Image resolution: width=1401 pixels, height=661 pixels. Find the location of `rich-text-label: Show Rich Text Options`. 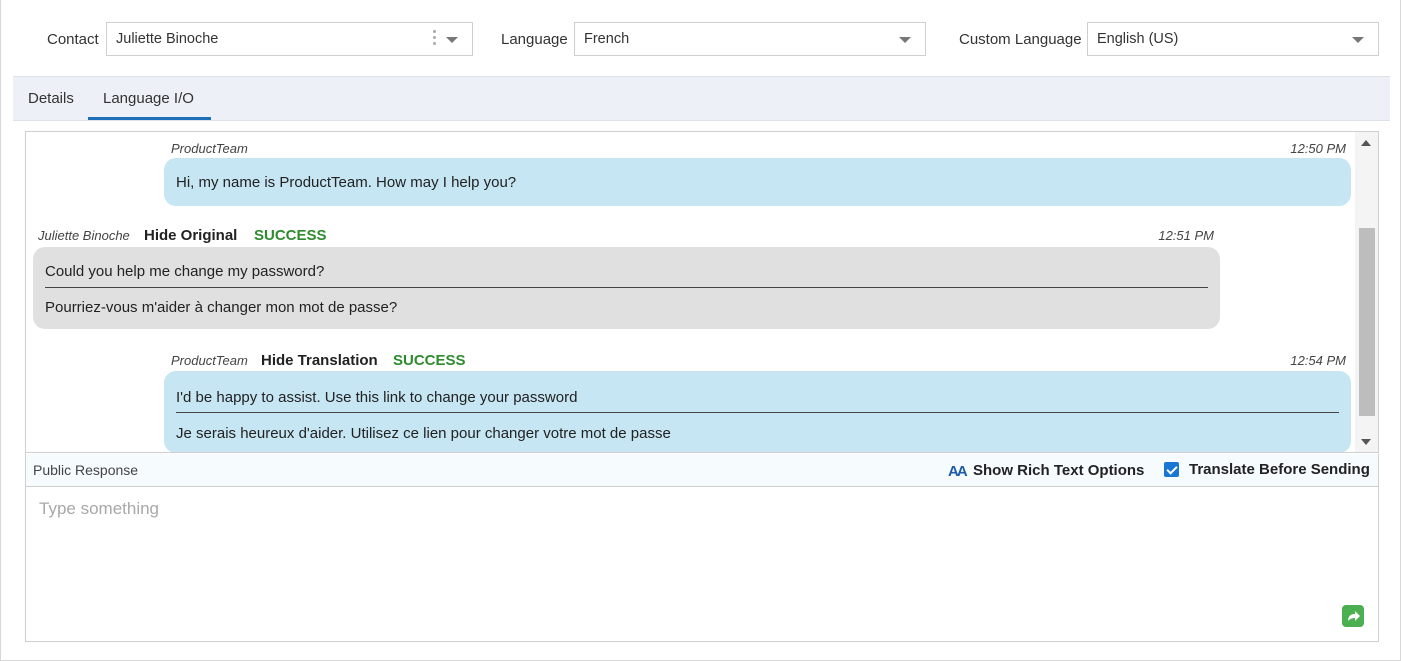

rich-text-label: Show Rich Text Options is located at coordinates (1059, 470).